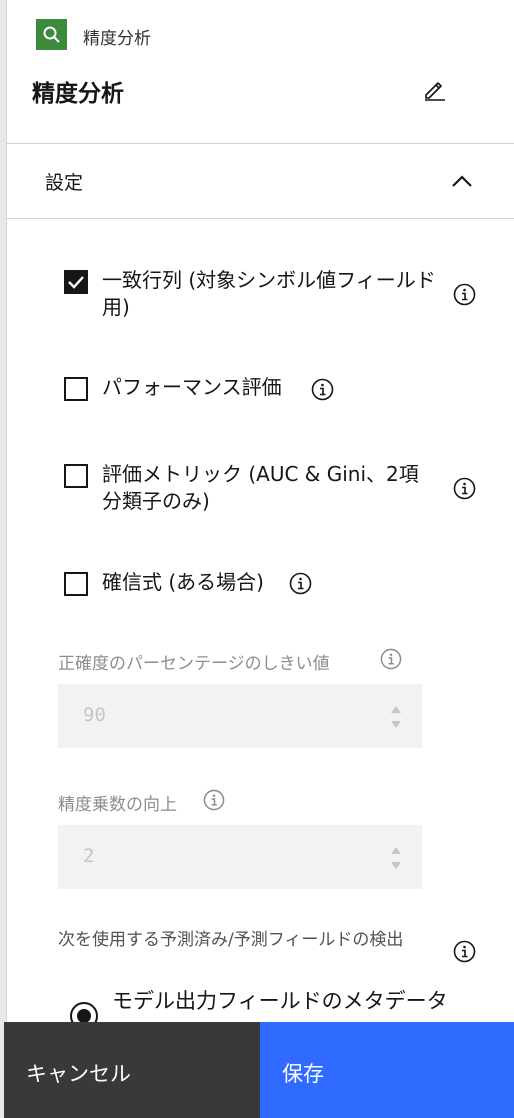 The height and width of the screenshot is (1118, 514). I want to click on chevron-up-icon, so click(462, 181).